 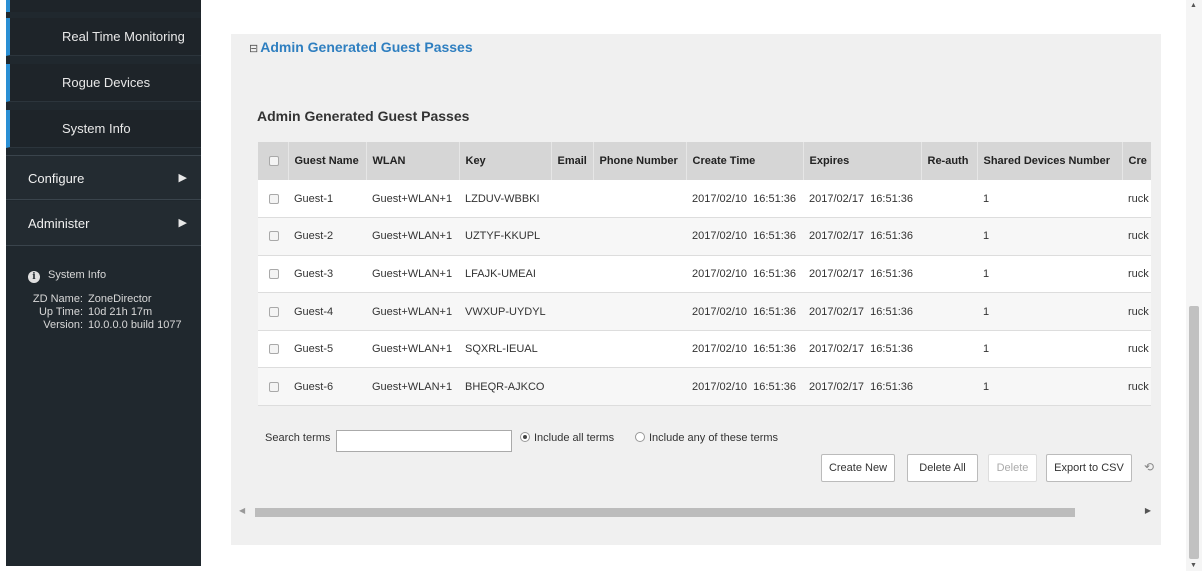 What do you see at coordinates (942, 468) in the screenshot?
I see `delete-all-button: Delete All` at bounding box center [942, 468].